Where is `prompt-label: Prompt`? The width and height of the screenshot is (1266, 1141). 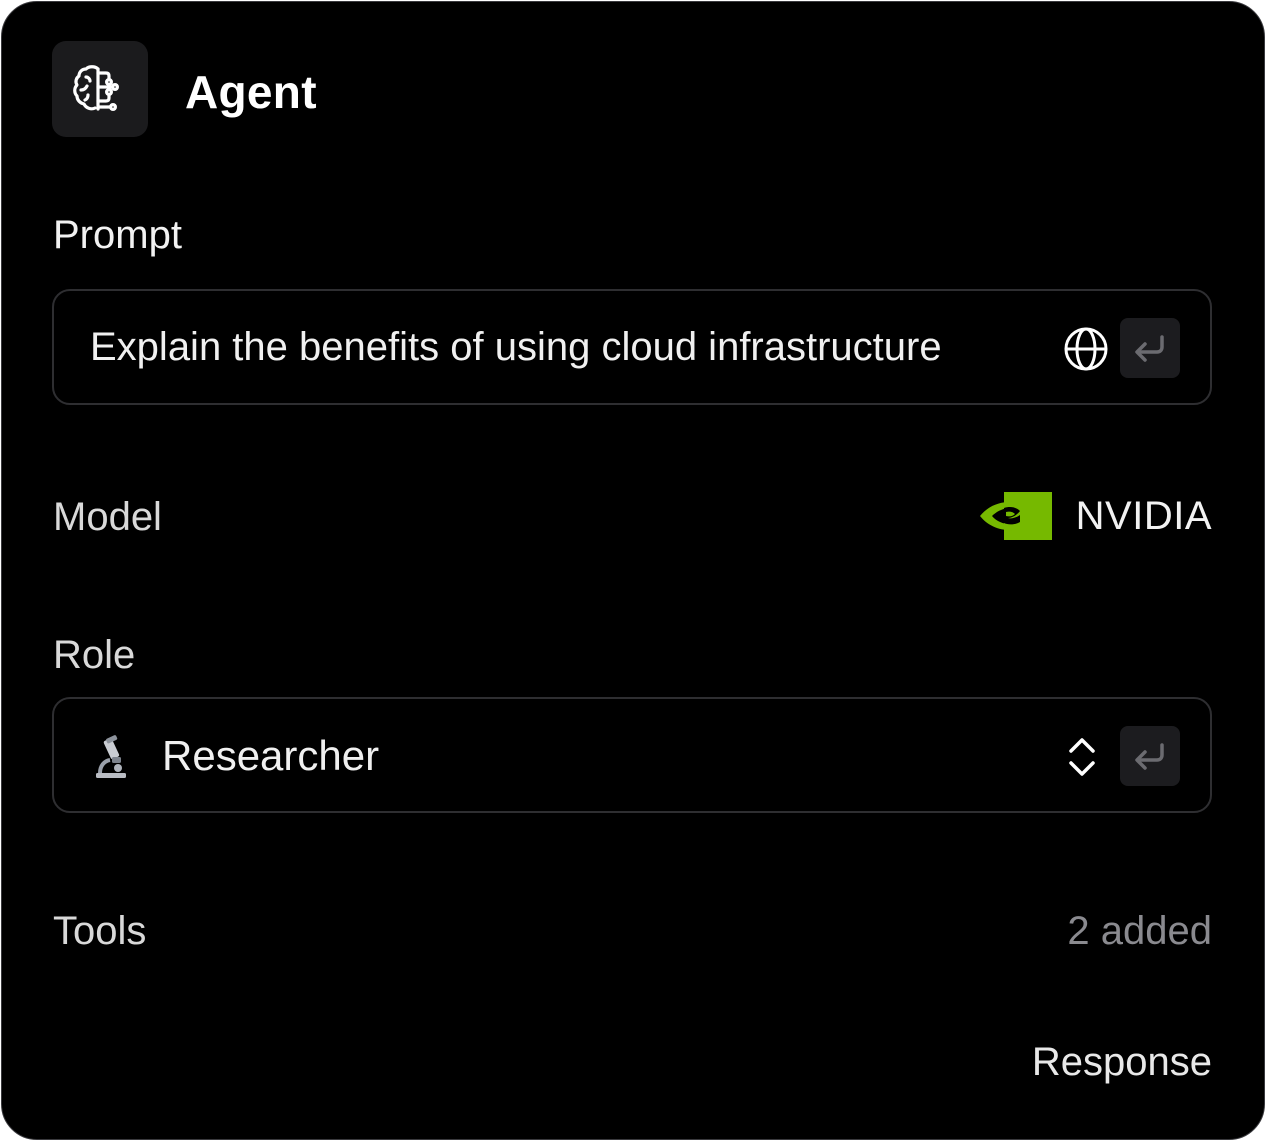 prompt-label: Prompt is located at coordinates (117, 235).